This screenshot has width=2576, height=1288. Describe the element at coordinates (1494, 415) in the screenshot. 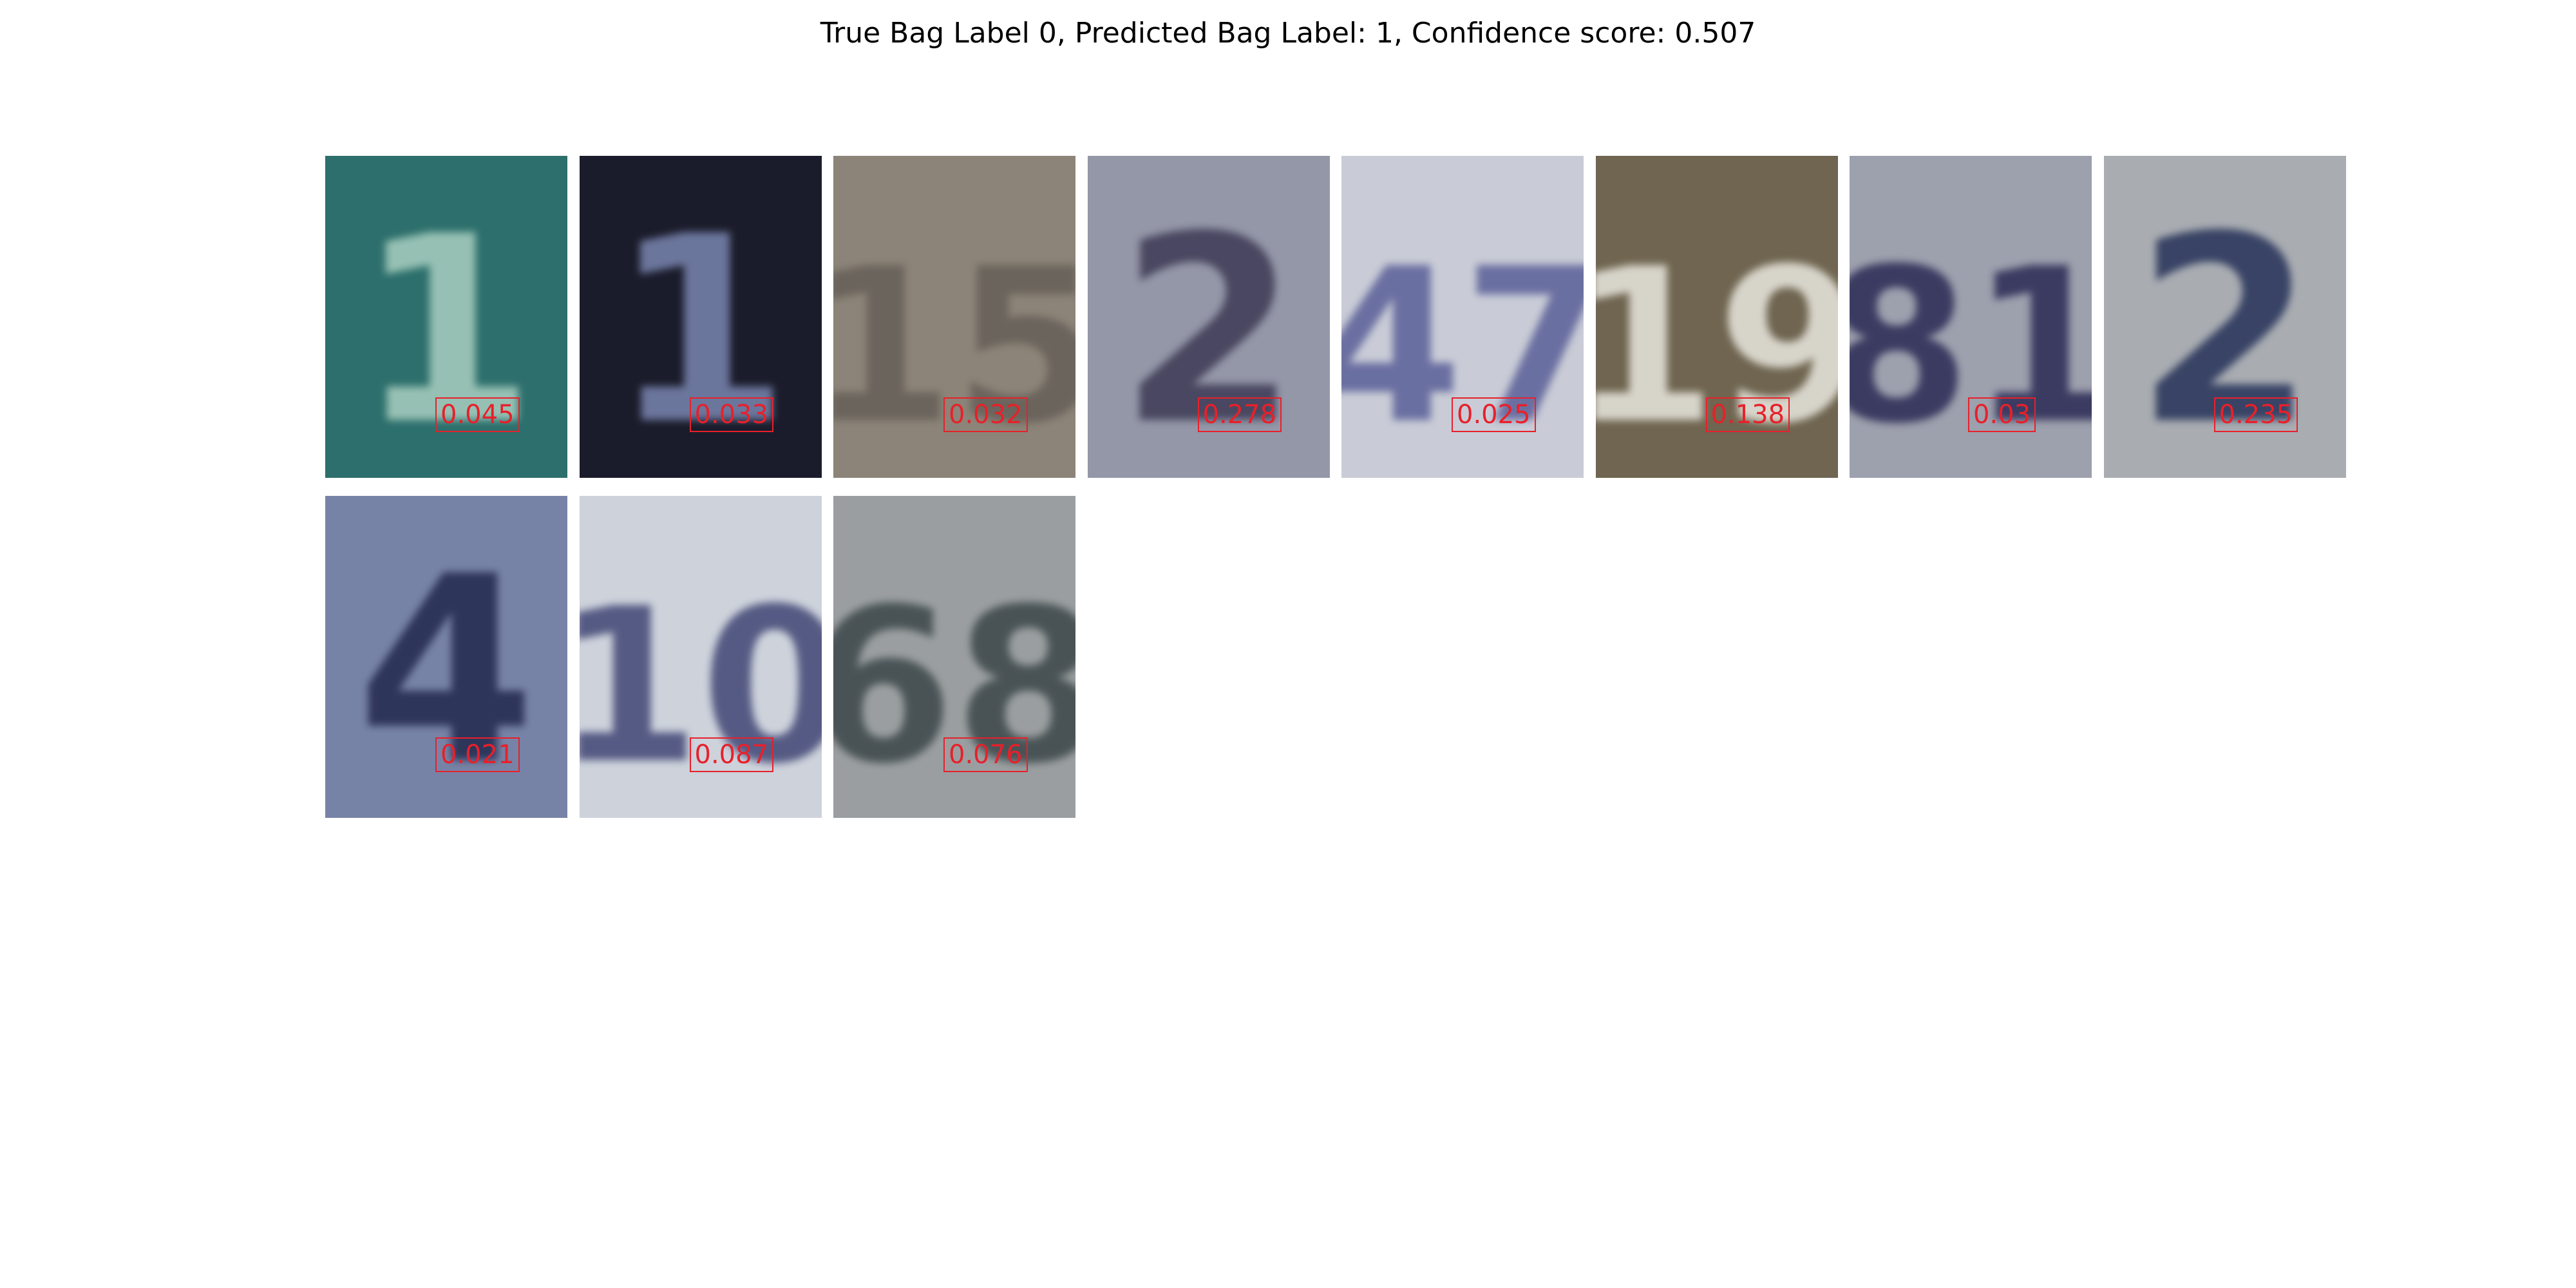

I see `attention-score: 0.025` at that location.